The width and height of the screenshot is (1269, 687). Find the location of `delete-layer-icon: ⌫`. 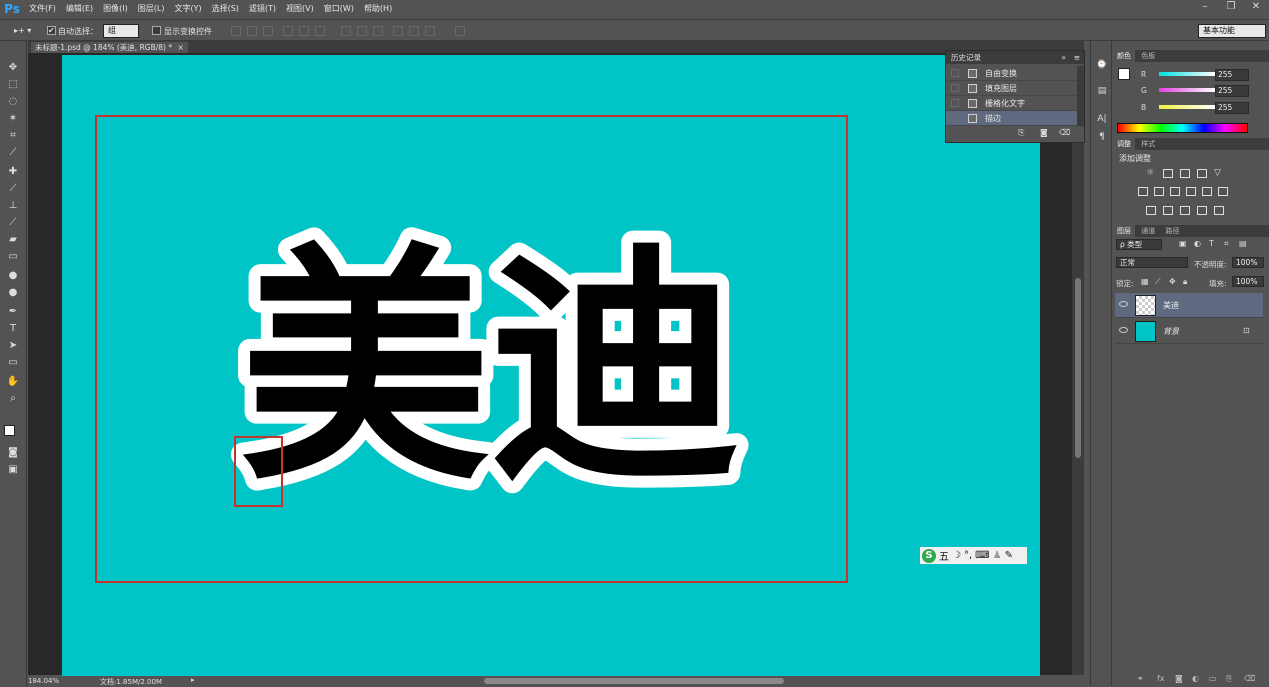

delete-layer-icon: ⌫ is located at coordinates (1249, 678).